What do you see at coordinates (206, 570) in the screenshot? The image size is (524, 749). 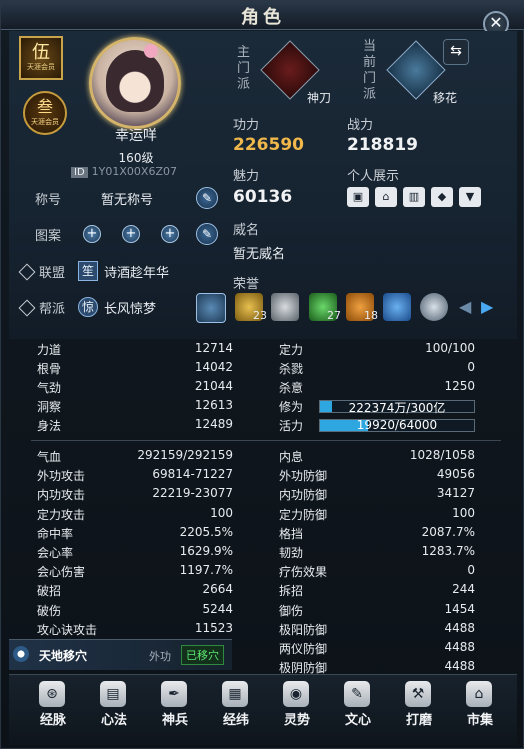 I see `stat-bl-6-value: 1197.7%` at bounding box center [206, 570].